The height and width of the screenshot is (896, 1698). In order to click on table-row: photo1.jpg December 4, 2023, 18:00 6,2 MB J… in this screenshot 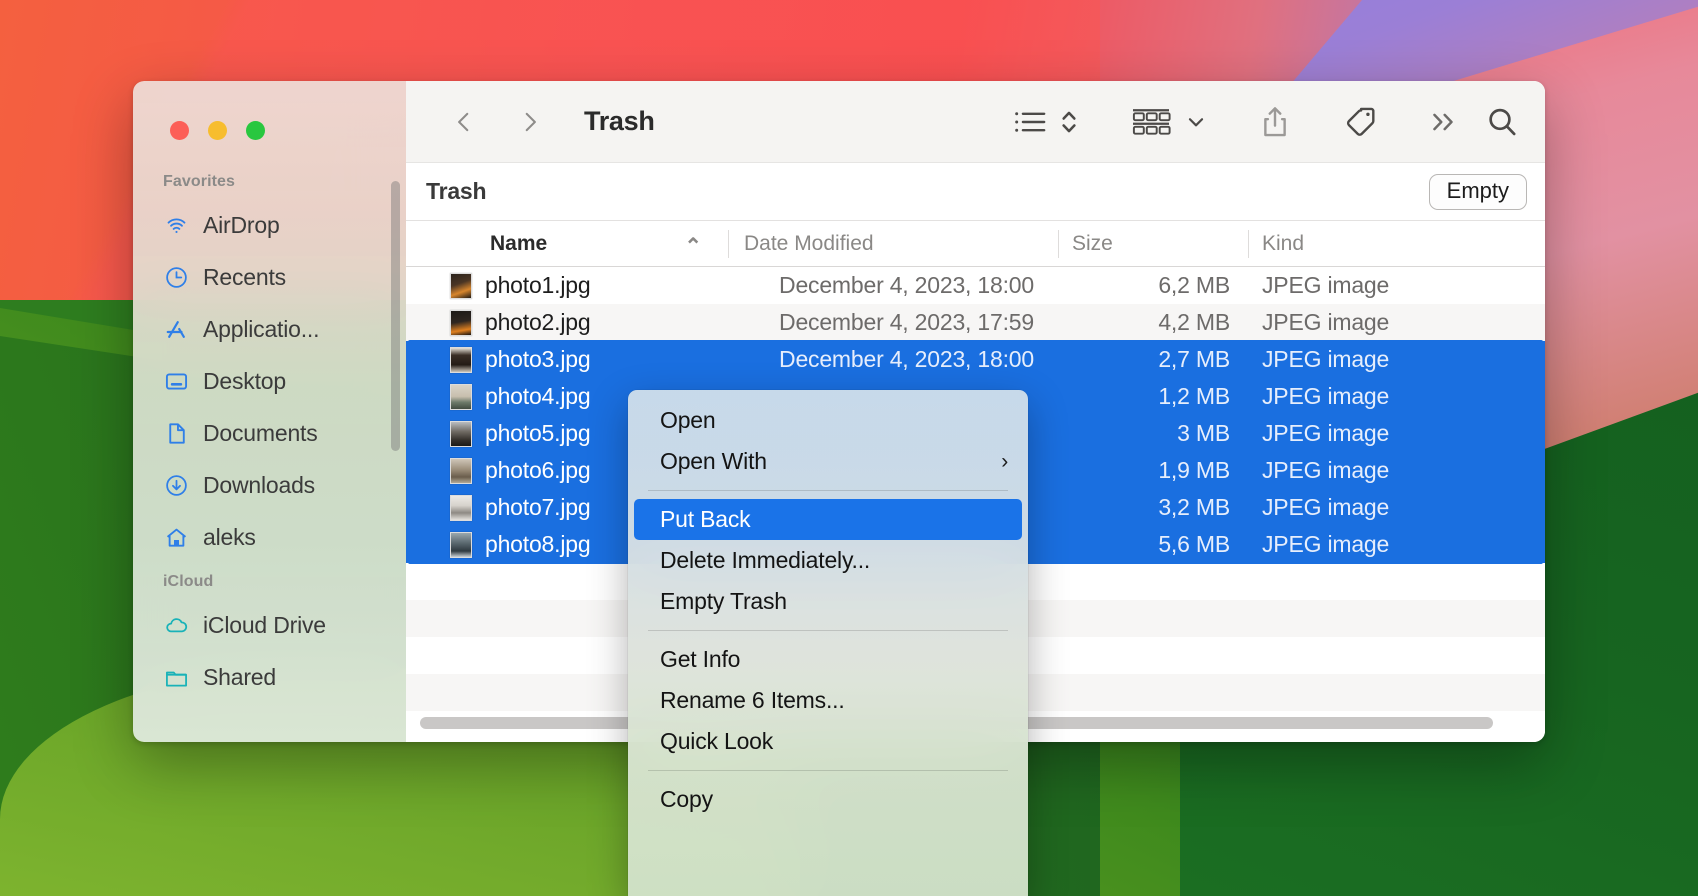, I will do `click(975, 285)`.